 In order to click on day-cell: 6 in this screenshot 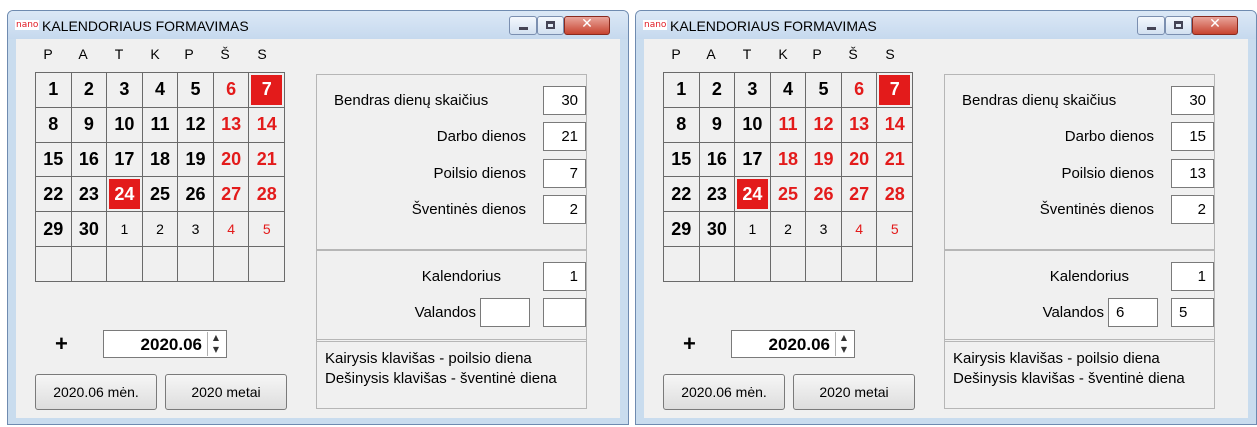, I will do `click(231, 90)`.